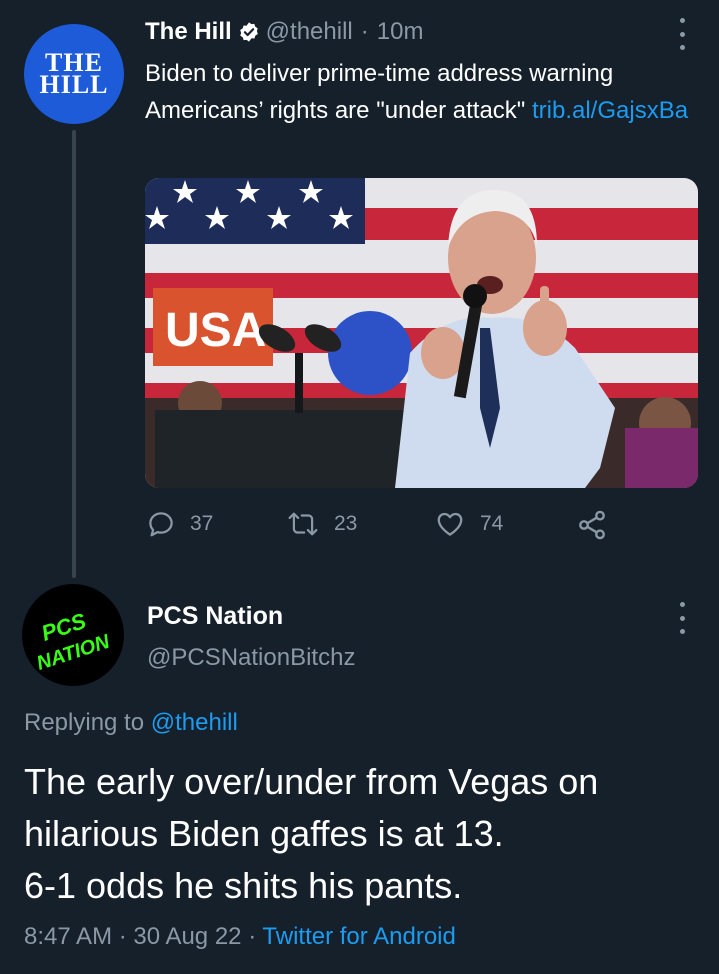  Describe the element at coordinates (400, 32) in the screenshot. I see `tweet-time: 10m` at that location.